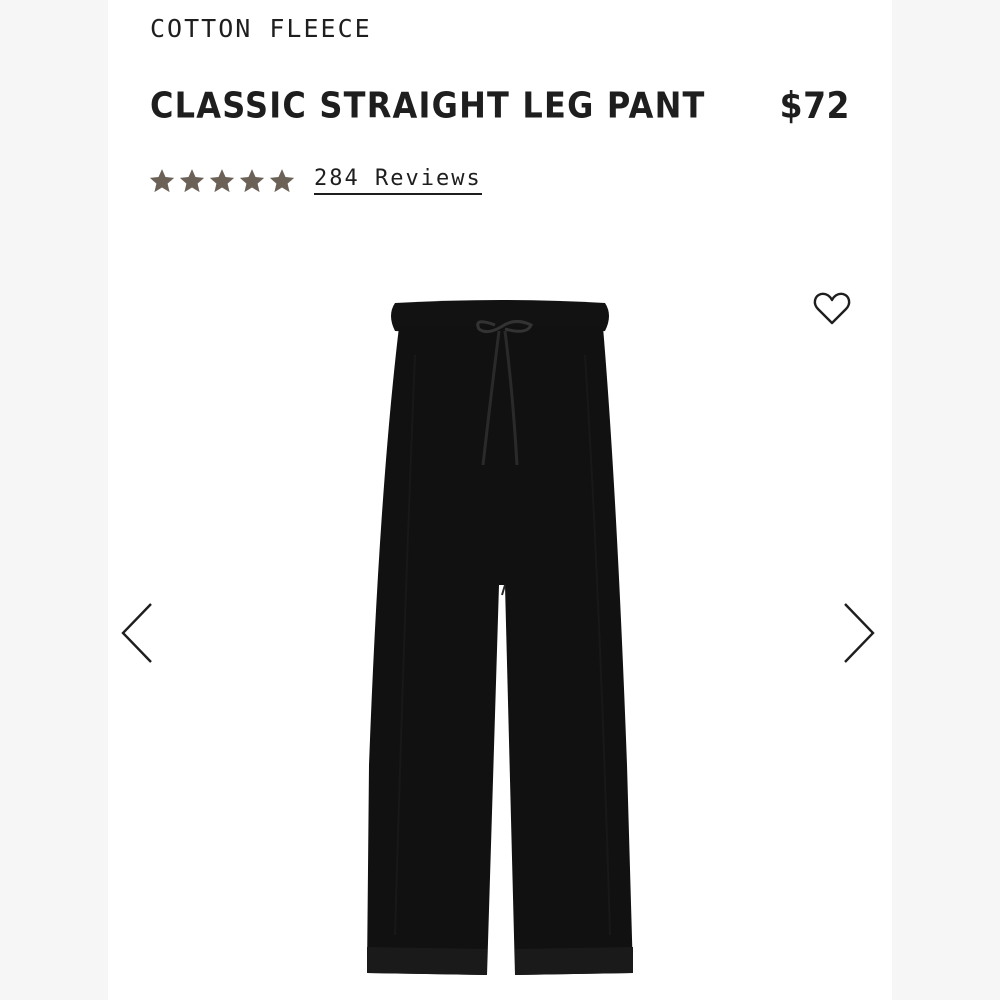  I want to click on chevron-right-icon, so click(858, 633).